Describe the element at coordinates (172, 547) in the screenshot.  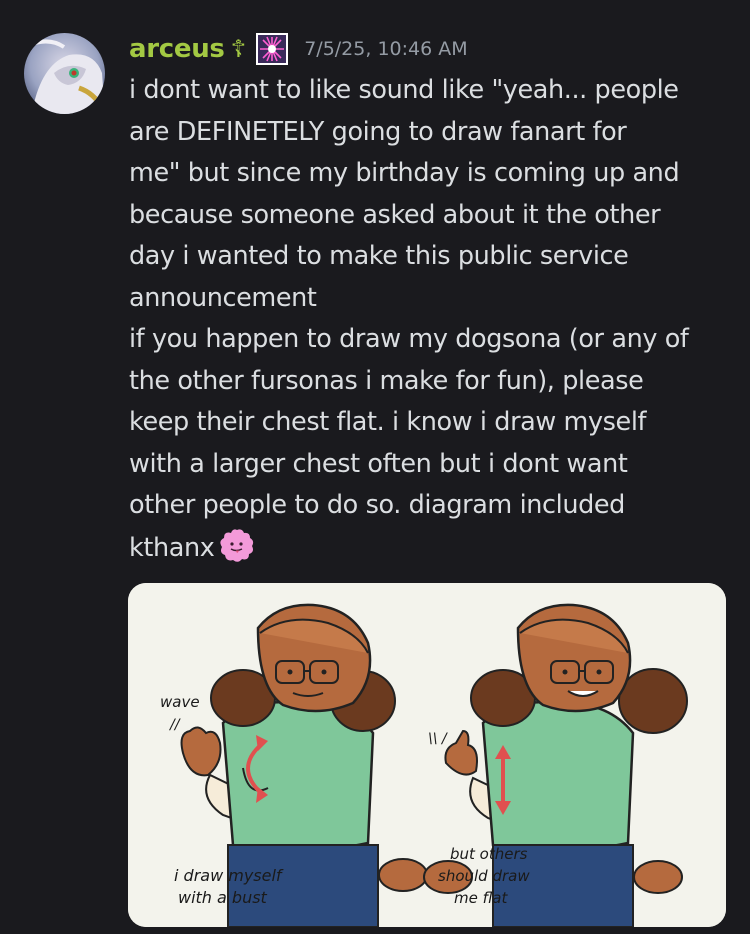
I see `message-line-text: kthanx` at that location.